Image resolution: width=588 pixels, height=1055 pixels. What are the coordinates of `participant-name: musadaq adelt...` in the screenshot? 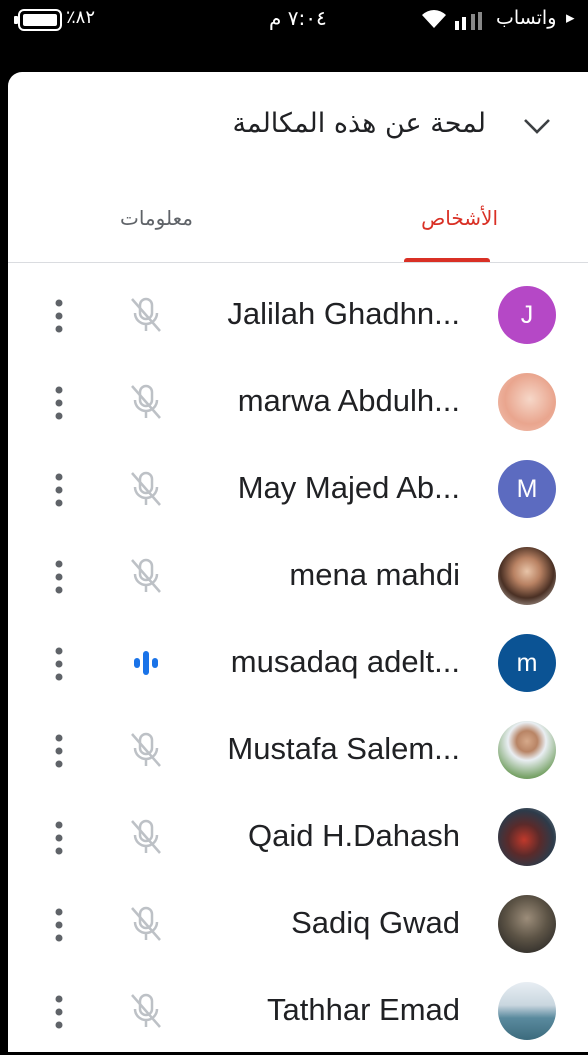 It's located at (345, 661).